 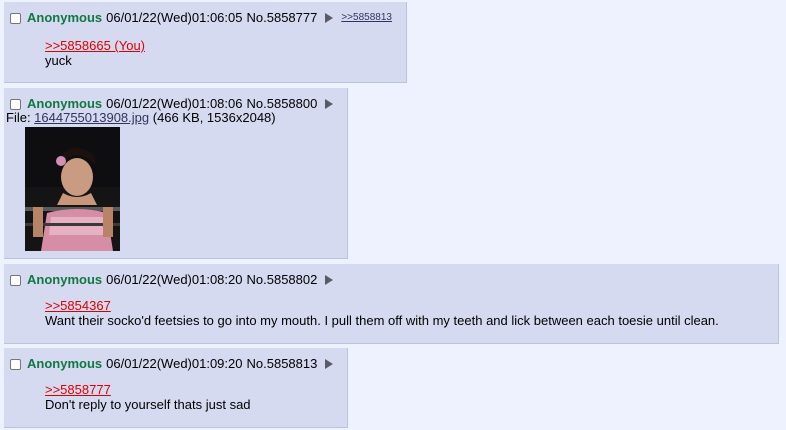 I want to click on post-number: No.5858777, so click(x=282, y=18).